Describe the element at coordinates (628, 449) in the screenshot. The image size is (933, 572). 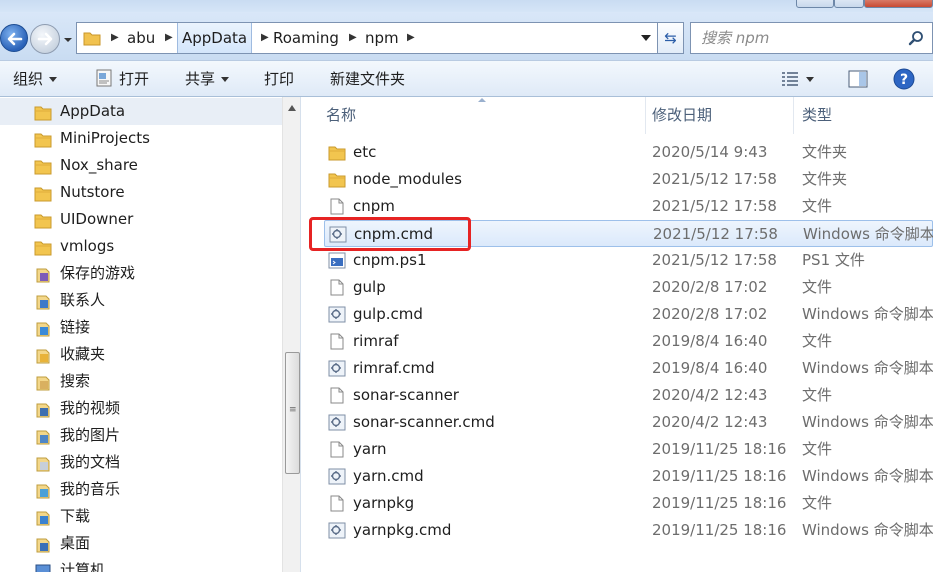
I see `file-row: yarn 2019/11/25 18:16 文件` at that location.